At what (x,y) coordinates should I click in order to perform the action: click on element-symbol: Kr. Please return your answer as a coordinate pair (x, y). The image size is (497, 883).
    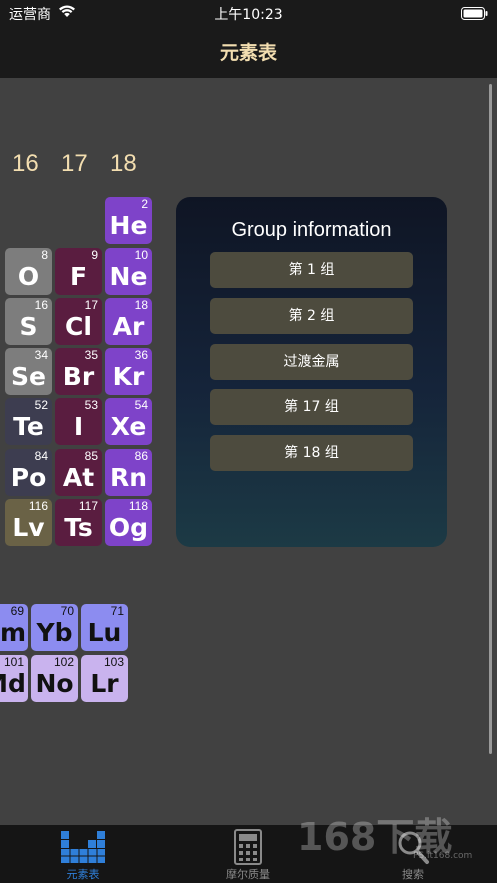
    Looking at the image, I should click on (128, 376).